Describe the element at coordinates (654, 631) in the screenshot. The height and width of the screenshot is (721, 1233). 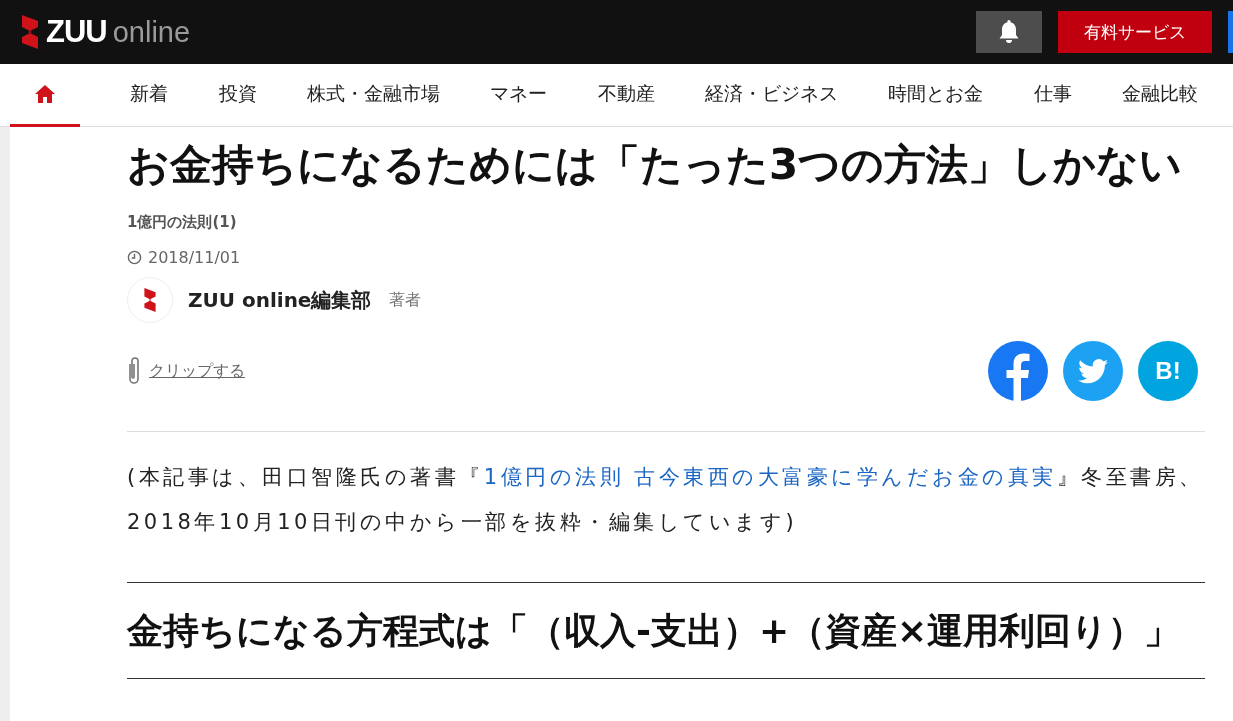
I see `section-heading: 金持ちになる方程式は「（収入-支出）+（資産×運用利回り）」` at that location.